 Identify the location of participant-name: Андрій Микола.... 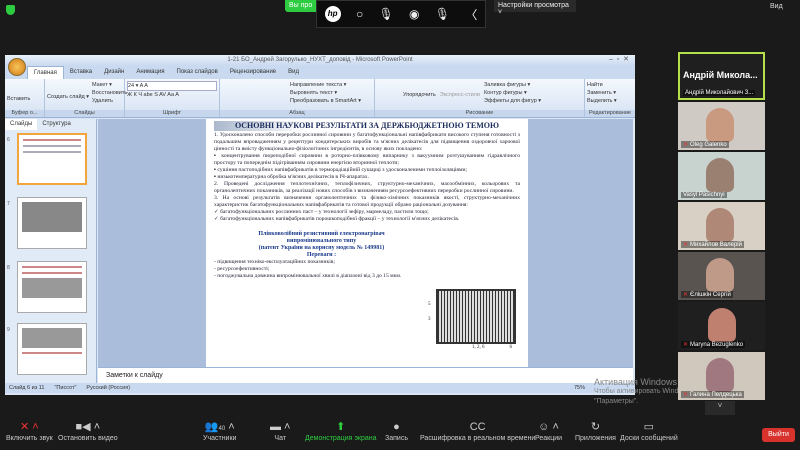
(720, 75).